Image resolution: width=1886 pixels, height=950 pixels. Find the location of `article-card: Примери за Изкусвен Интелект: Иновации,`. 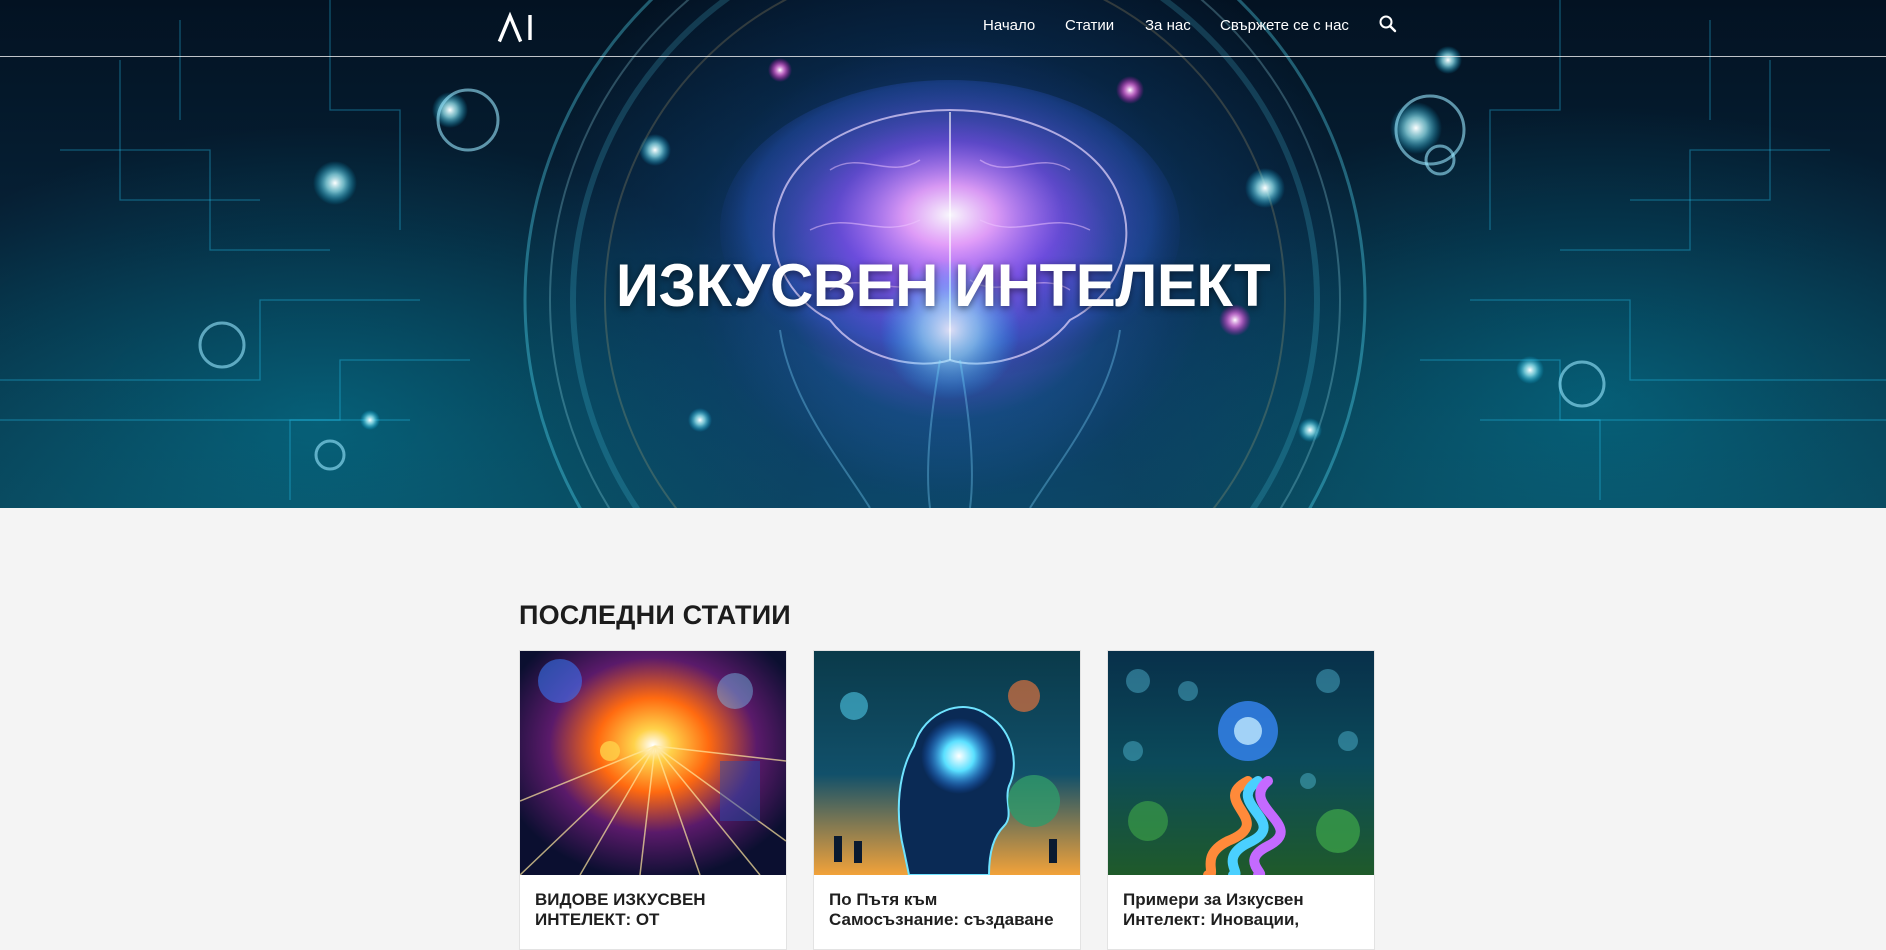

article-card: Примери за Изкусвен Интелект: Иновации, is located at coordinates (1241, 800).